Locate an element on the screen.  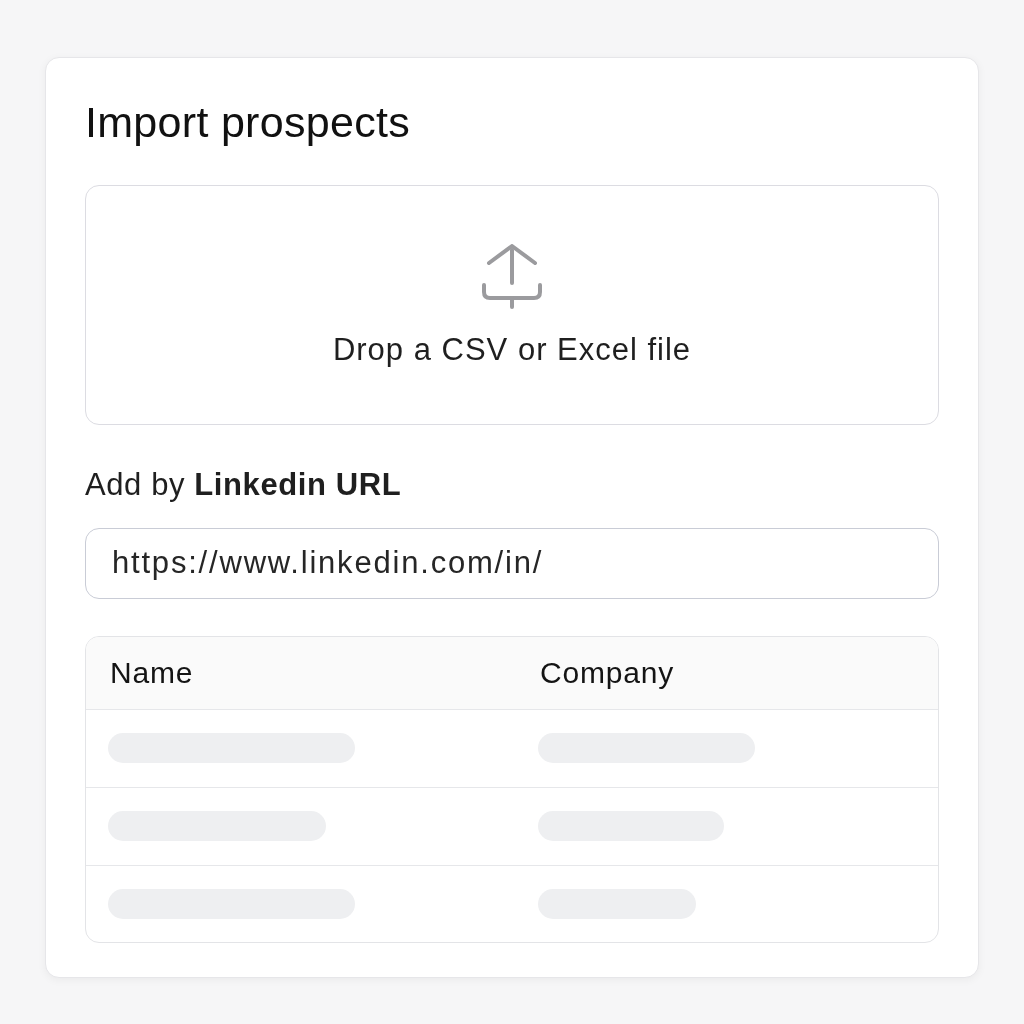
url-input: https://www.linkedin.com/in/ is located at coordinates (512, 563).